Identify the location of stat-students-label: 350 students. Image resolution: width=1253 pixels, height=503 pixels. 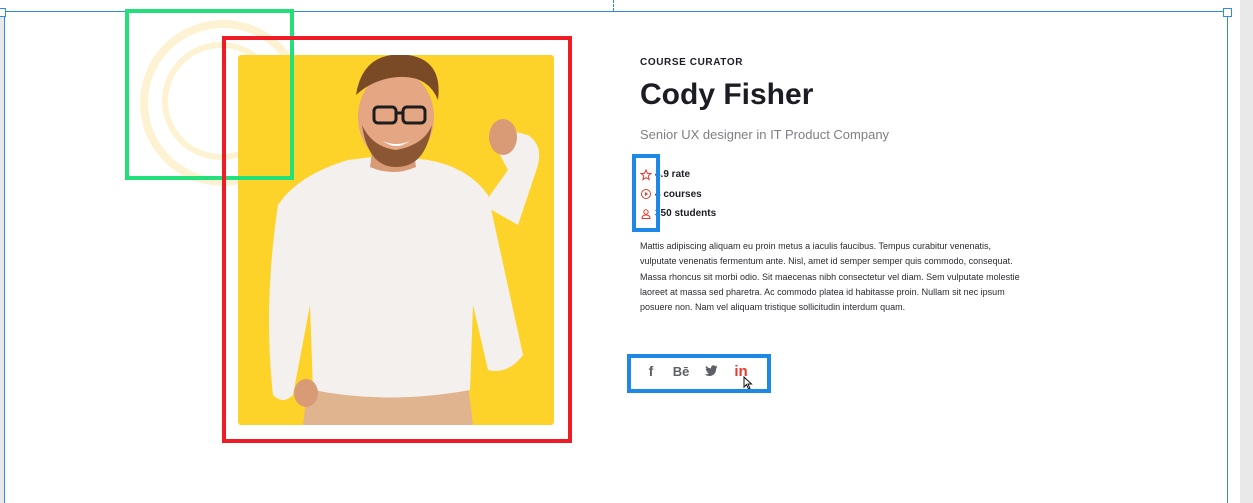
(686, 214).